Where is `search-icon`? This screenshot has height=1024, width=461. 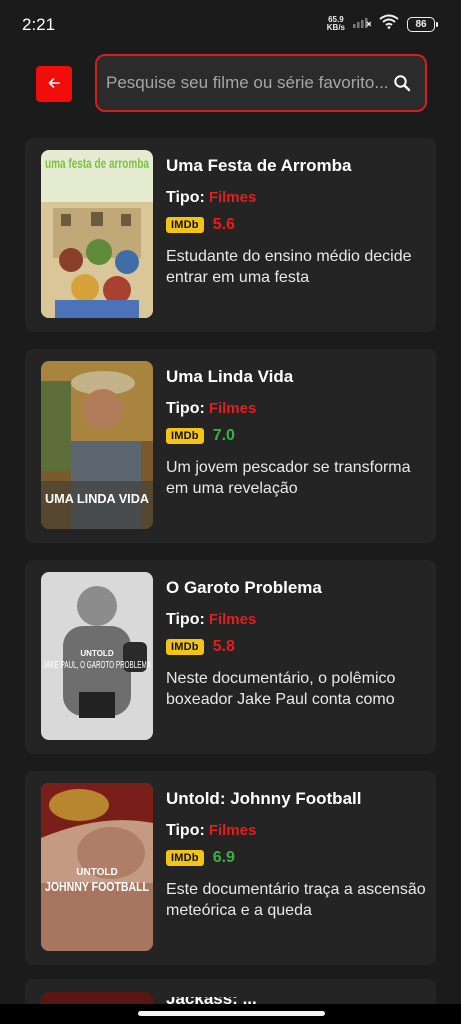 search-icon is located at coordinates (402, 83).